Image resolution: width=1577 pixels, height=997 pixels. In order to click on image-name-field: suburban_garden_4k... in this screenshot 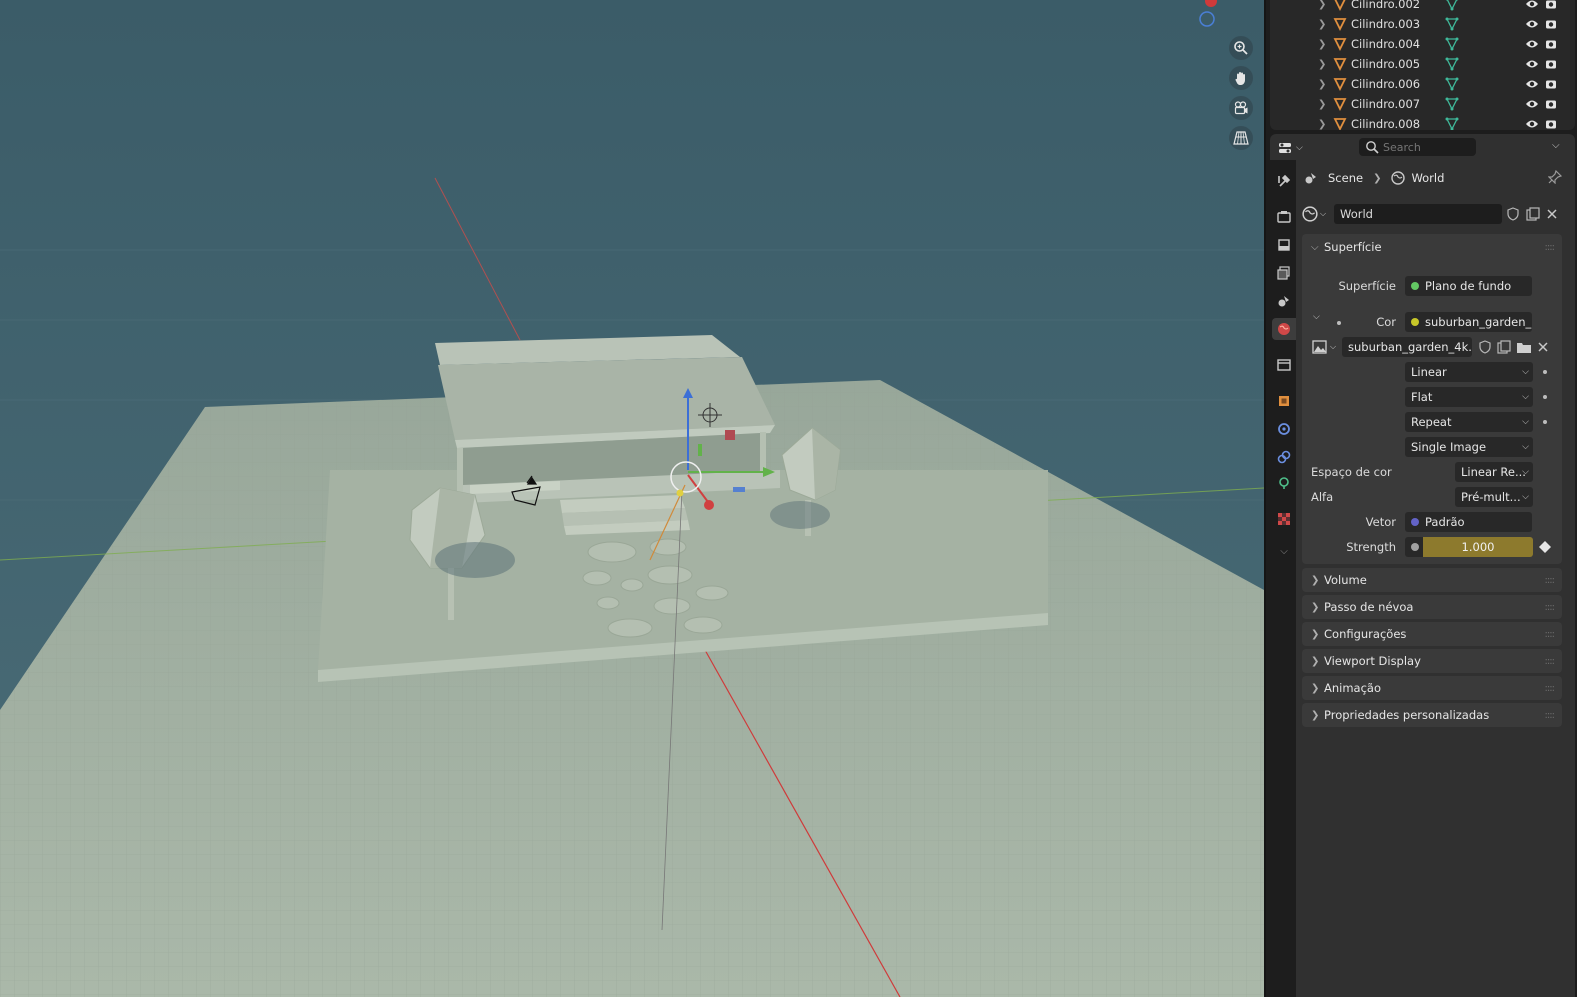, I will do `click(1407, 347)`.